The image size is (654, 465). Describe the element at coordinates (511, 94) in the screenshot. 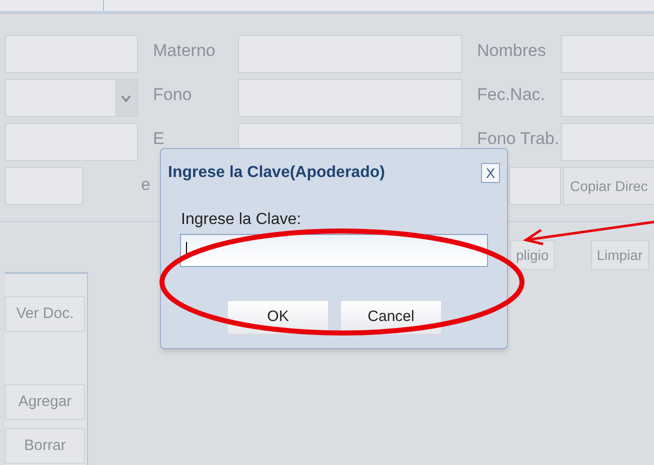

I see `field-label: Fec.Nac.` at that location.